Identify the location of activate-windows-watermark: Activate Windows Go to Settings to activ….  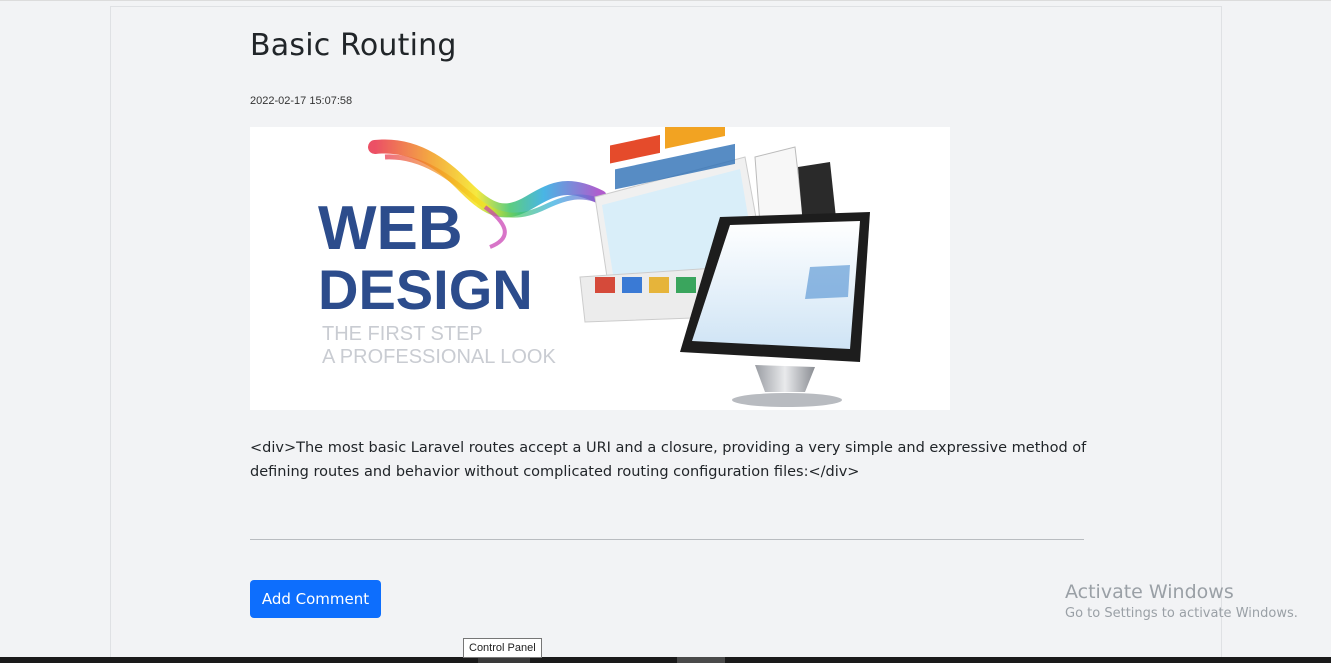
(1181, 602).